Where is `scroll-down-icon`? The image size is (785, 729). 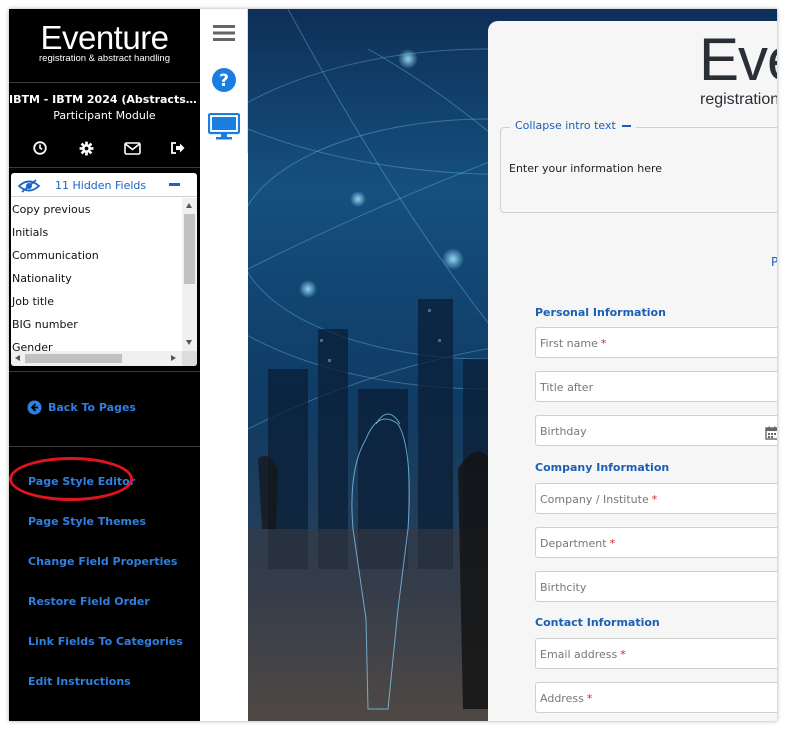
scroll-down-icon is located at coordinates (189, 342).